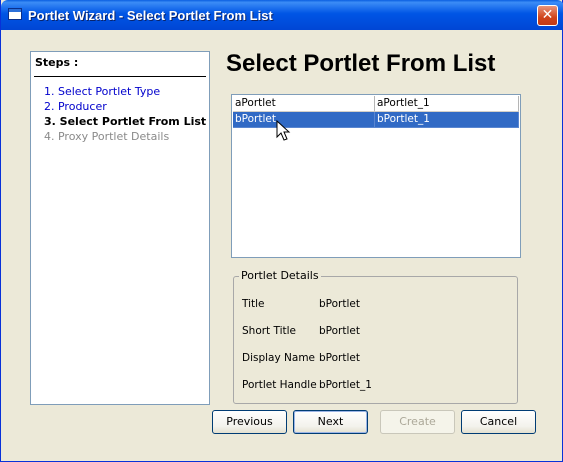  I want to click on previous-button: Previous, so click(249, 422).